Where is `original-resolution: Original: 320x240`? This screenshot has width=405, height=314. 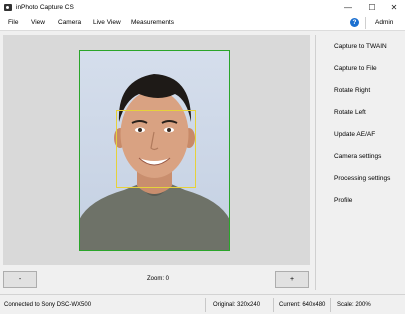
original-resolution: Original: 320x240 is located at coordinates (237, 305).